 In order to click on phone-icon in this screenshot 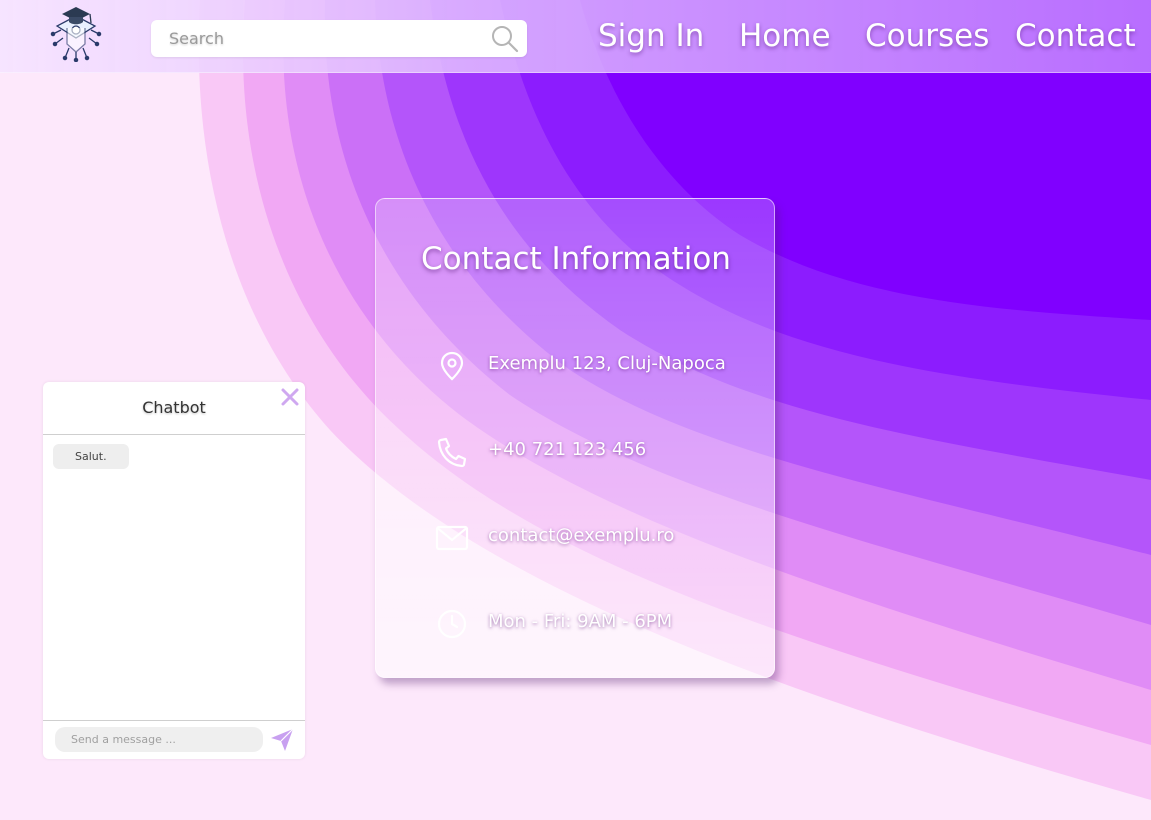, I will do `click(452, 452)`.